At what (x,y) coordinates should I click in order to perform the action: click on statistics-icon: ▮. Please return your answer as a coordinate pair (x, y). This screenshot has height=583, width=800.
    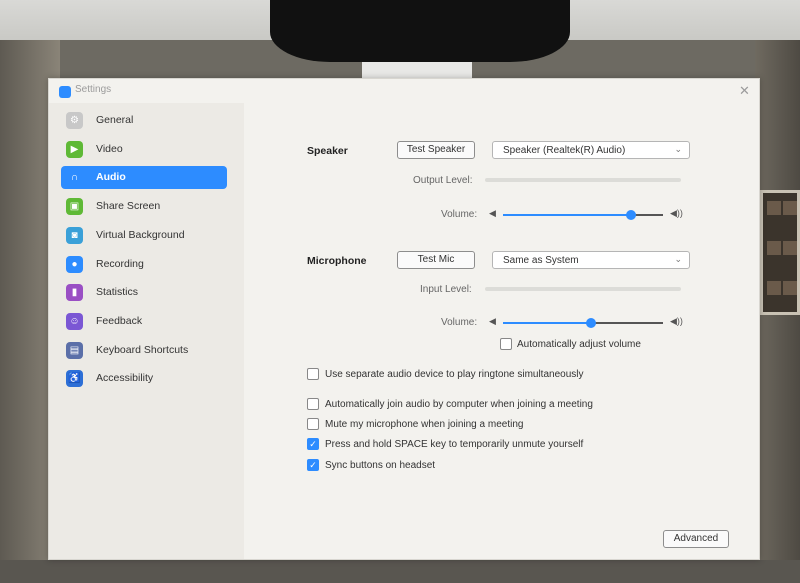
    Looking at the image, I should click on (74, 293).